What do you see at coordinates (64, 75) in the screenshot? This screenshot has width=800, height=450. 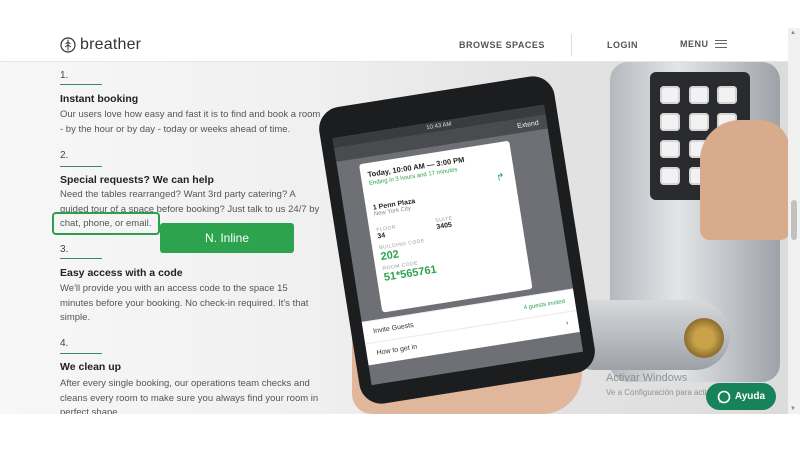 I see `step-1-number: 1.` at bounding box center [64, 75].